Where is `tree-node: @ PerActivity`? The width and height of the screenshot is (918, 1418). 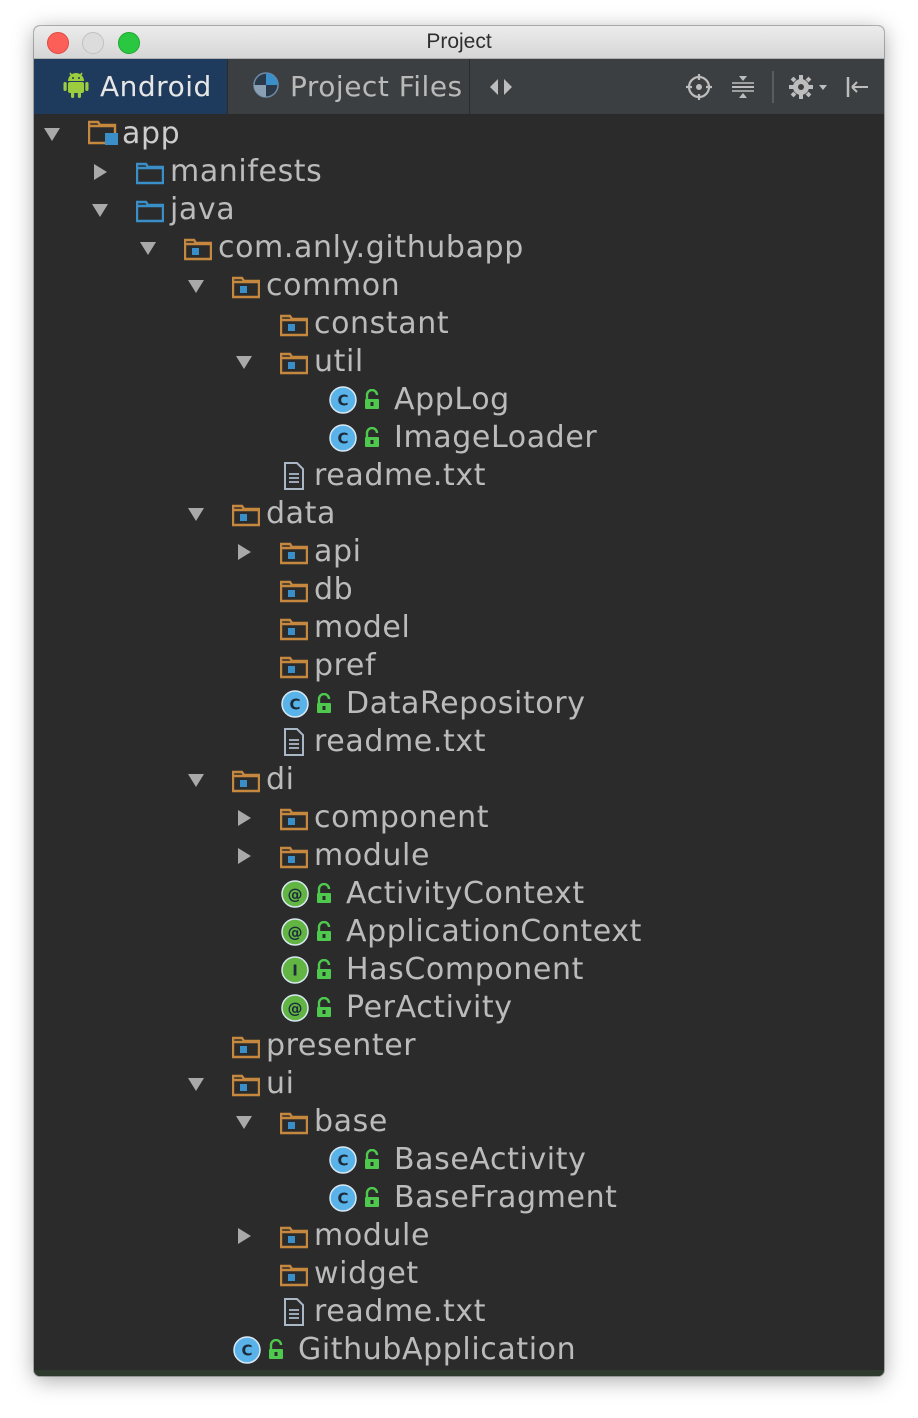
tree-node: @ PerActivity is located at coordinates (459, 1008).